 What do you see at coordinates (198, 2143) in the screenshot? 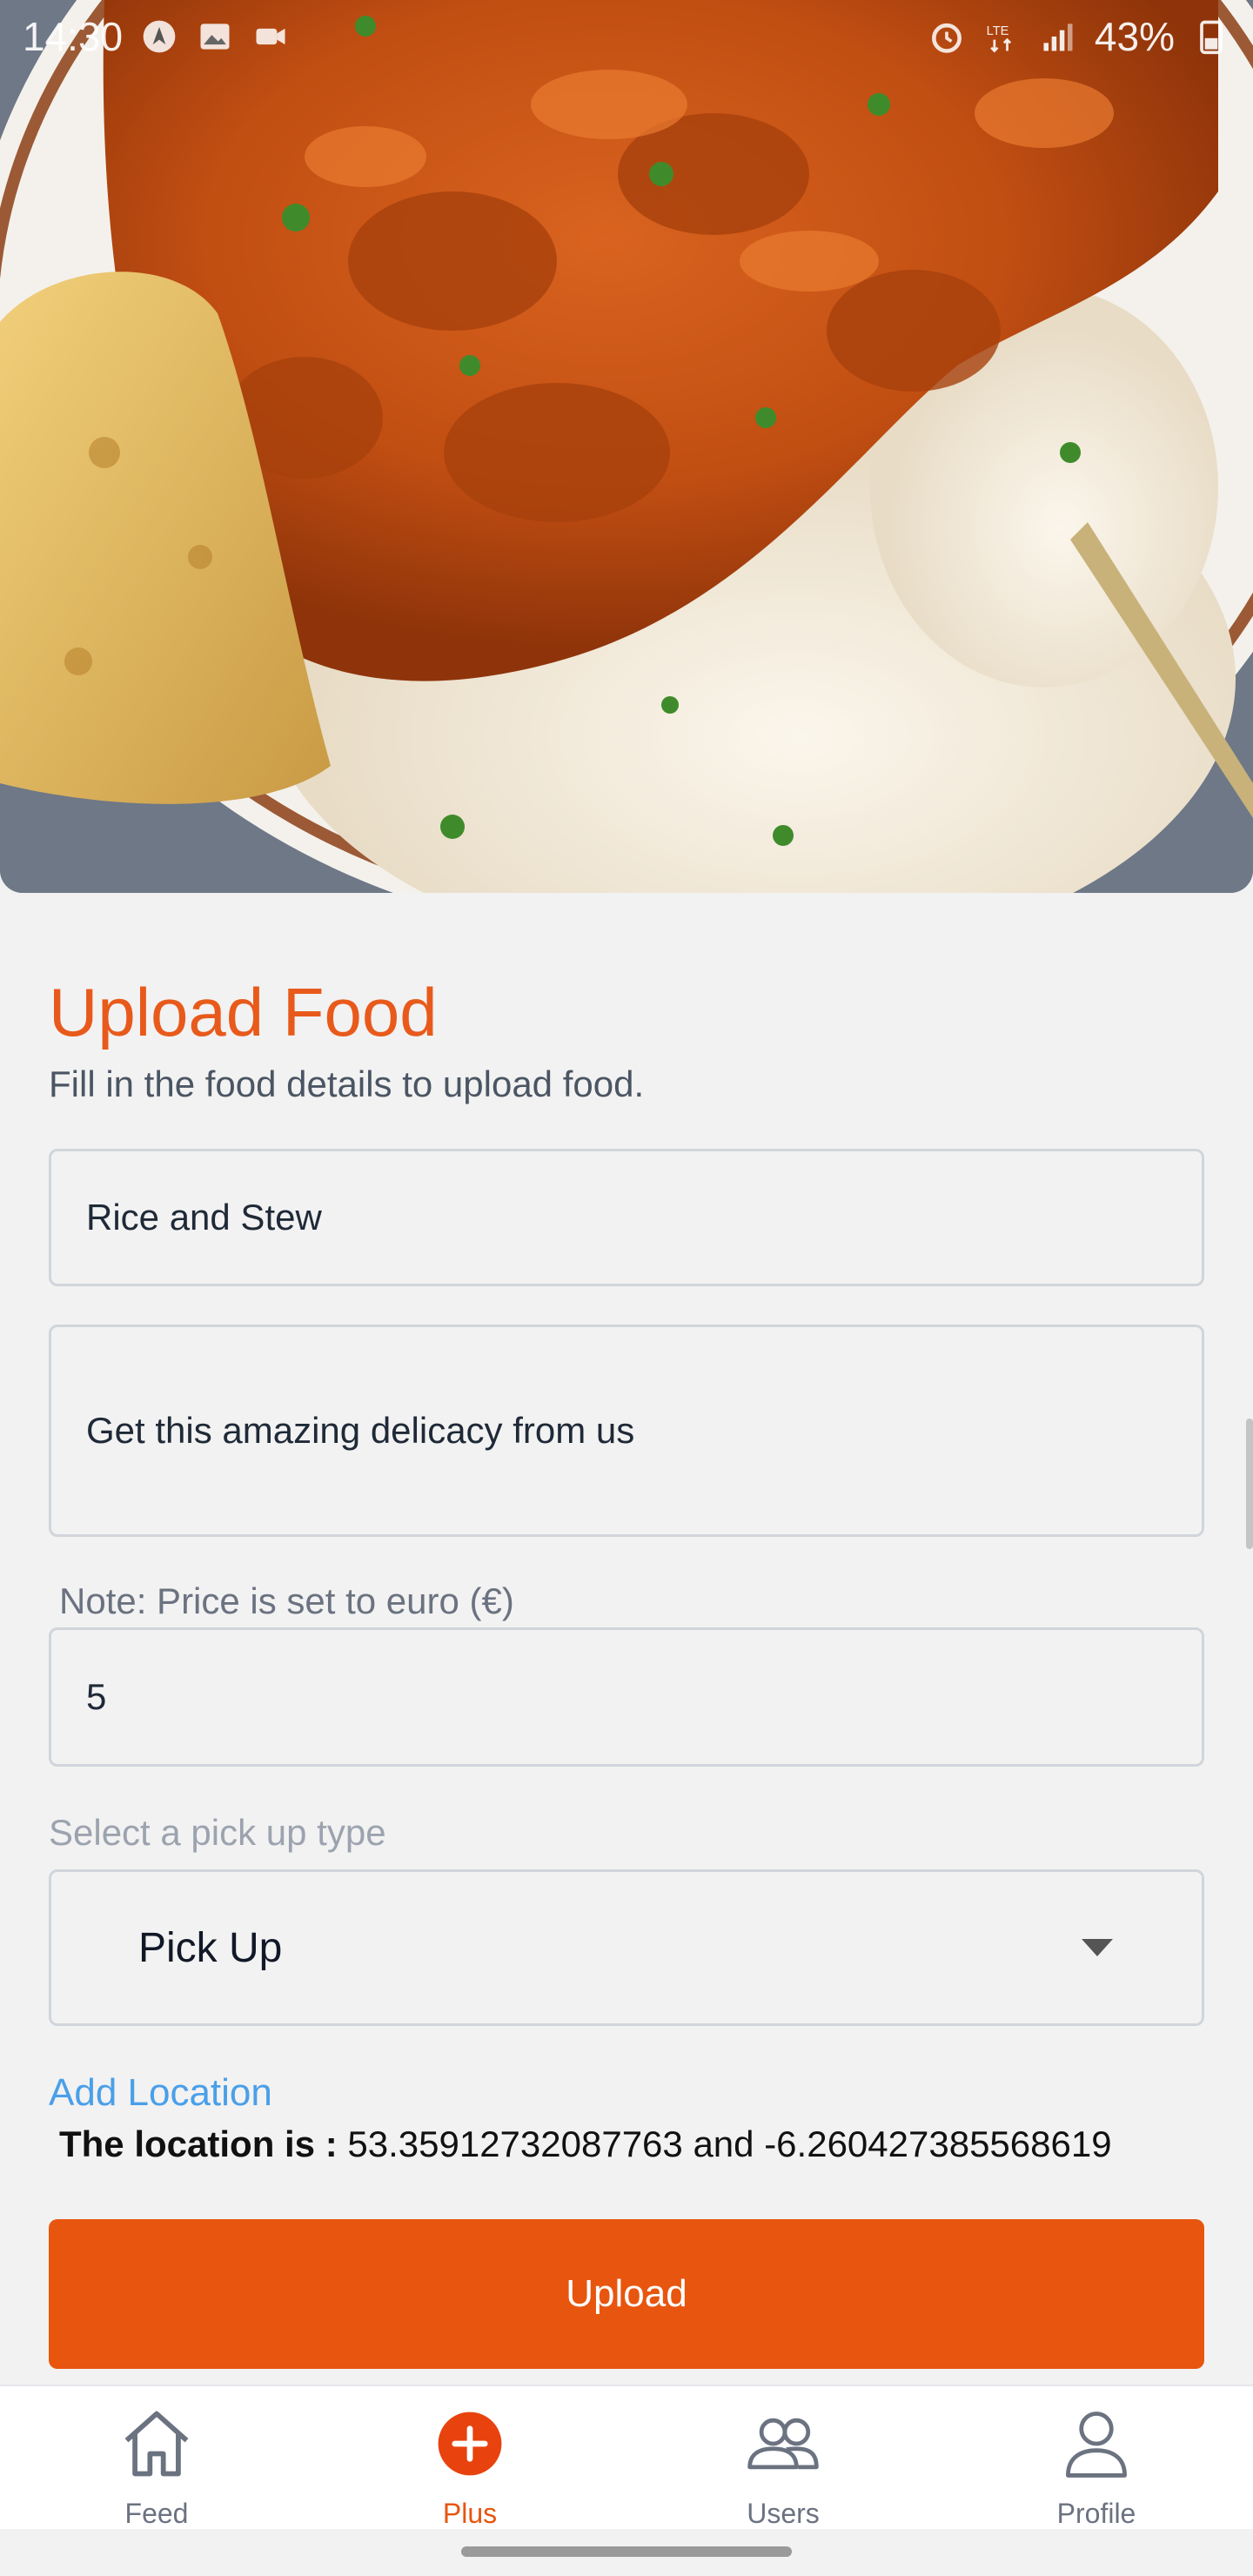
I see `location-prefix: The location is :` at bounding box center [198, 2143].